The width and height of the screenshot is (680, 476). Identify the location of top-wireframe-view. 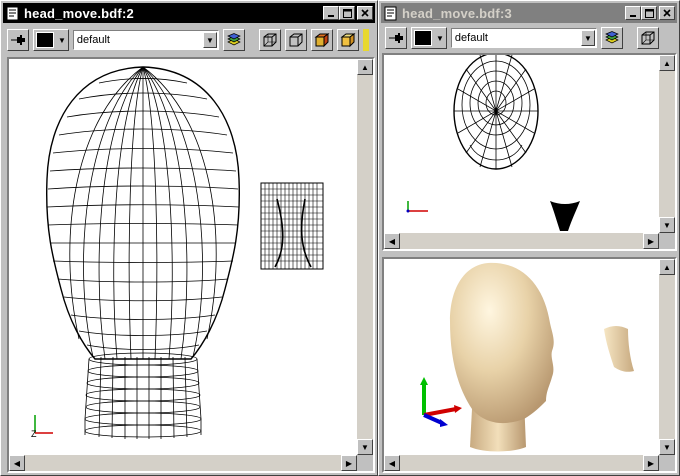
(493, 143).